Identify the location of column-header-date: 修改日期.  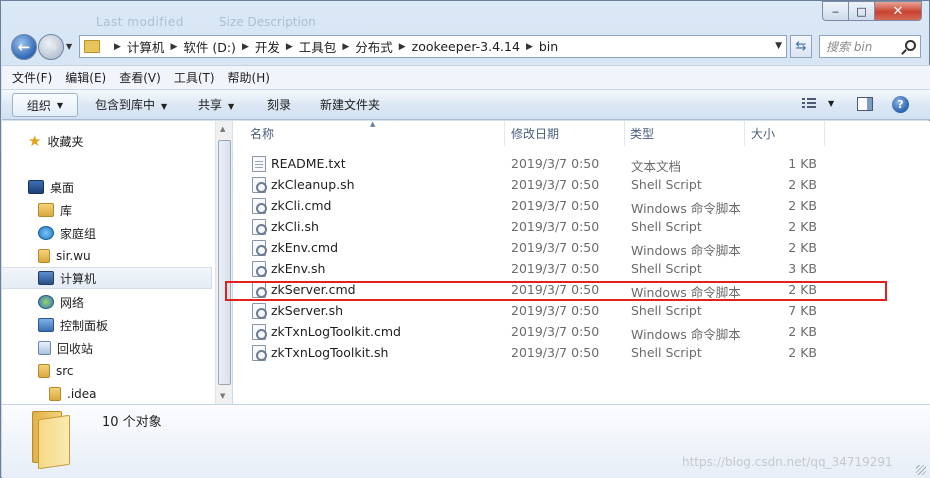
(565, 133).